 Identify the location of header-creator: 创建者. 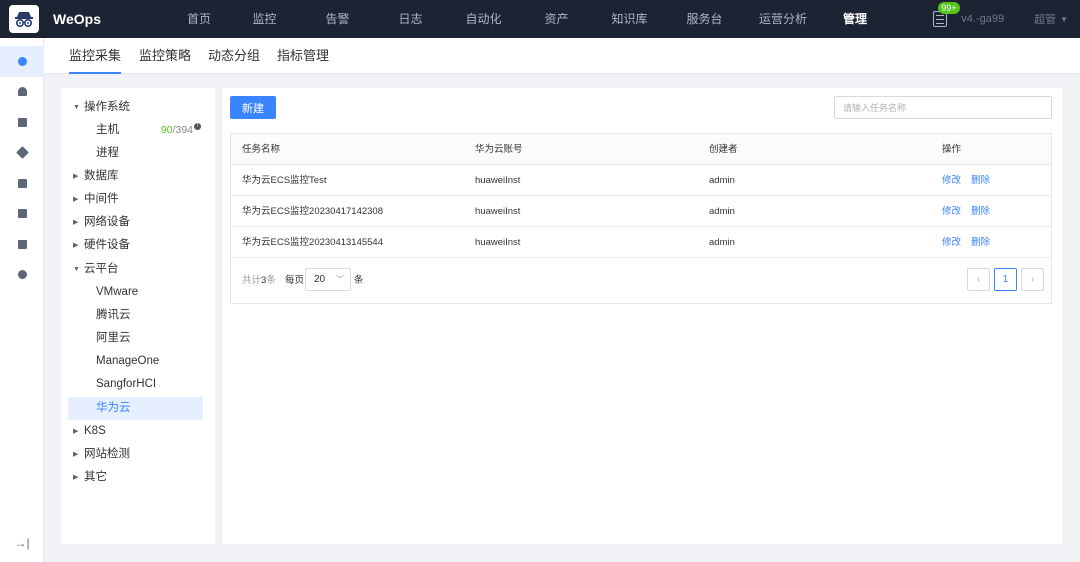
(723, 149).